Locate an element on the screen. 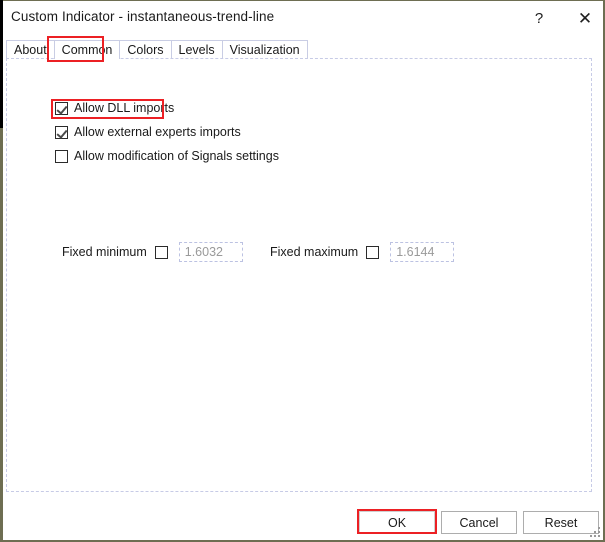 This screenshot has height=542, width=605. tab-levels: Levels is located at coordinates (196, 49).